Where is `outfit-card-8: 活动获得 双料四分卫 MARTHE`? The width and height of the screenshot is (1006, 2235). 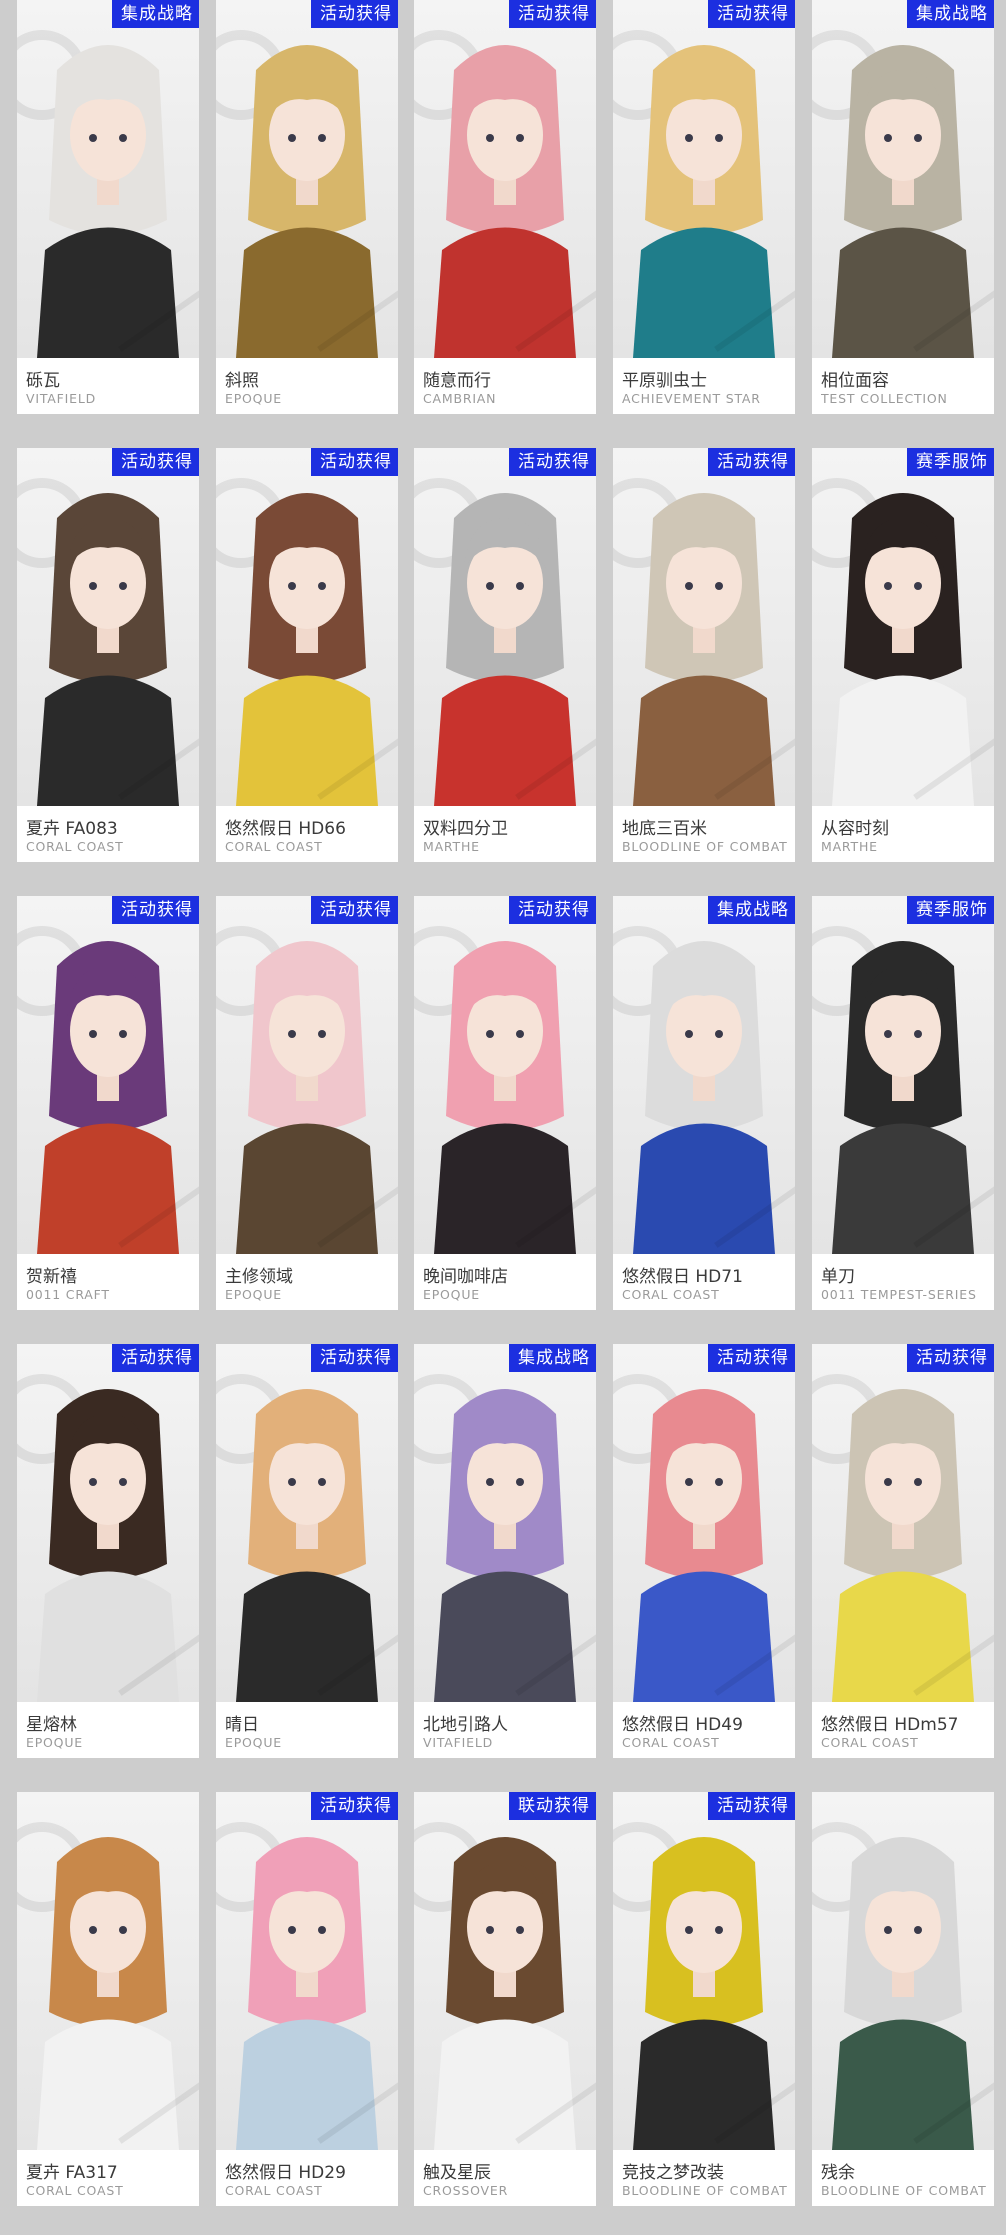
outfit-card-8: 活动获得 双料四分卫 MARTHE is located at coordinates (505, 655).